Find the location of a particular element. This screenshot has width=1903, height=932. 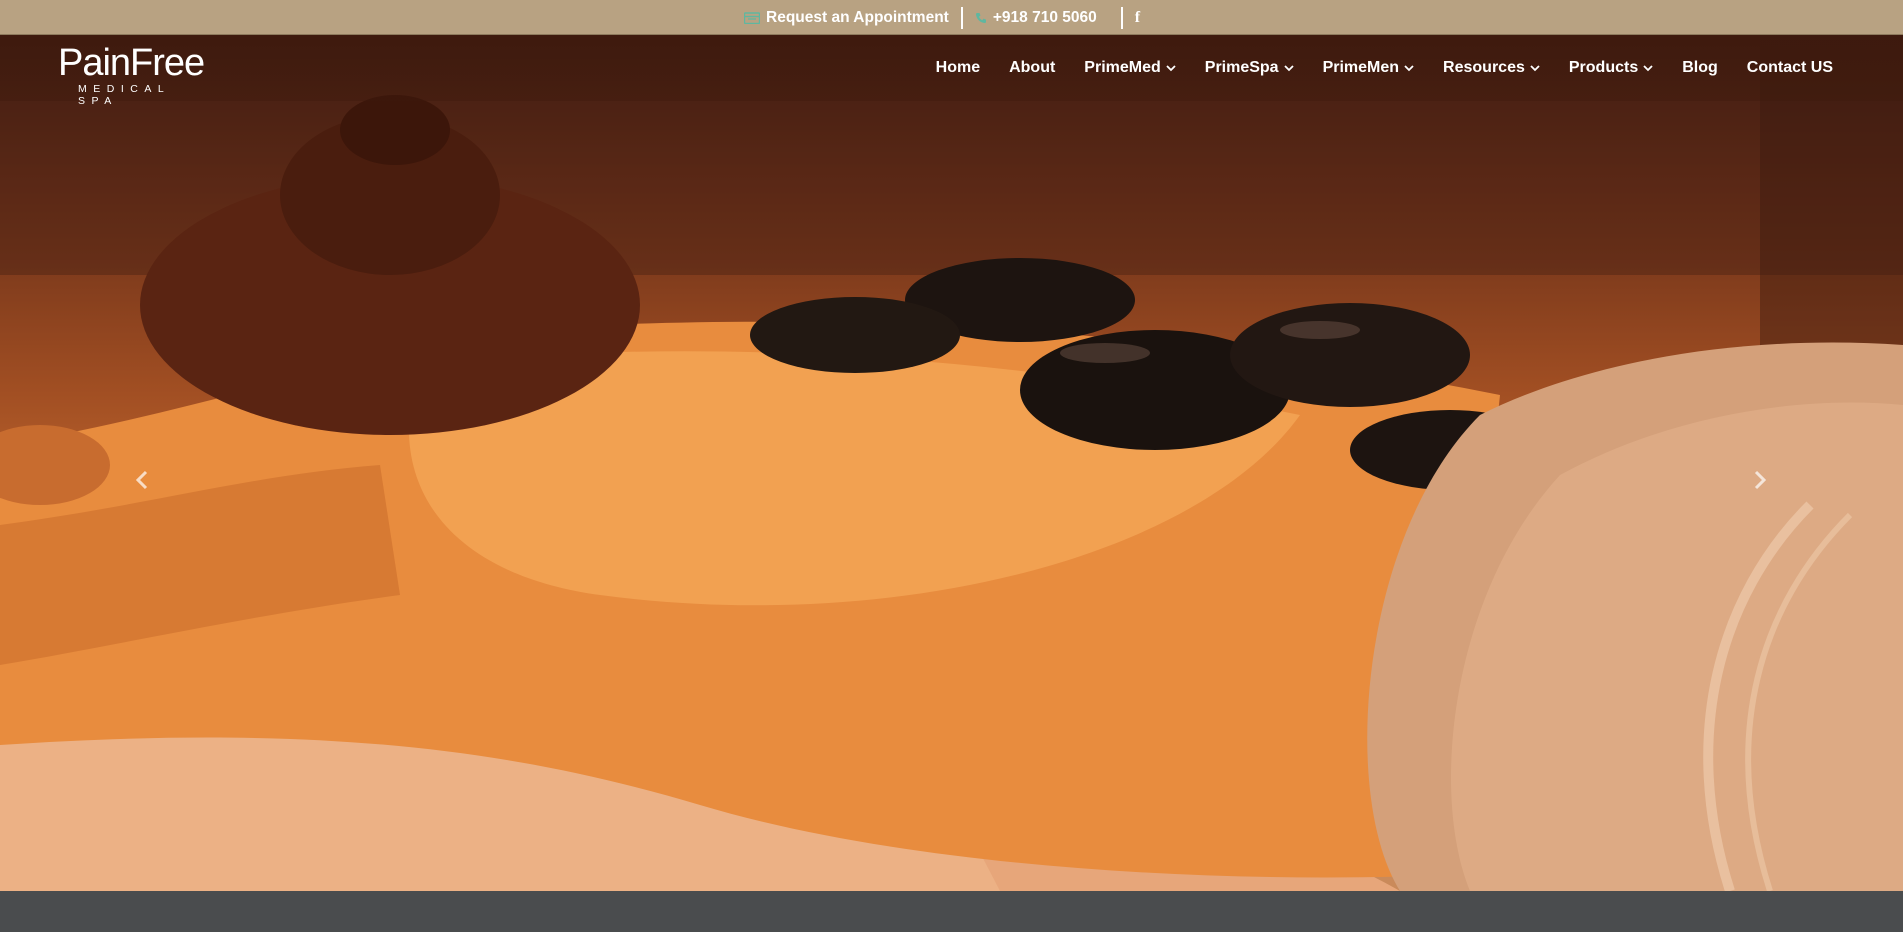

nav-item-primemen: PrimeMen is located at coordinates (1368, 68).